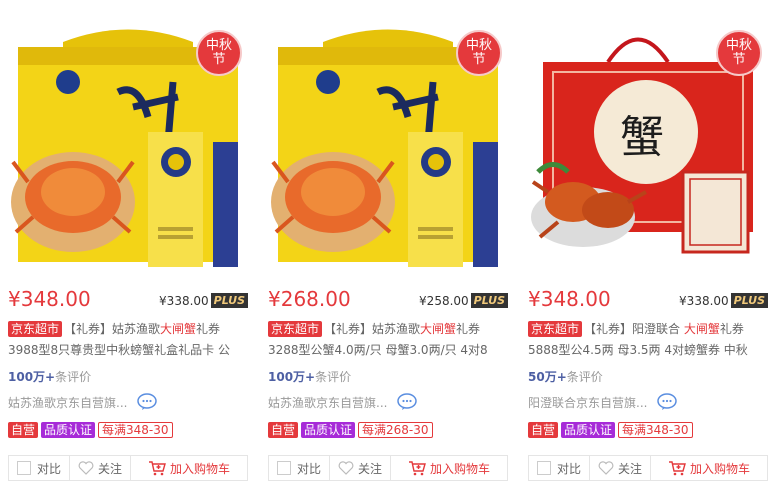 The height and width of the screenshot is (494, 776). I want to click on tag-row: 自营 品质认证 每满268-30, so click(352, 430).